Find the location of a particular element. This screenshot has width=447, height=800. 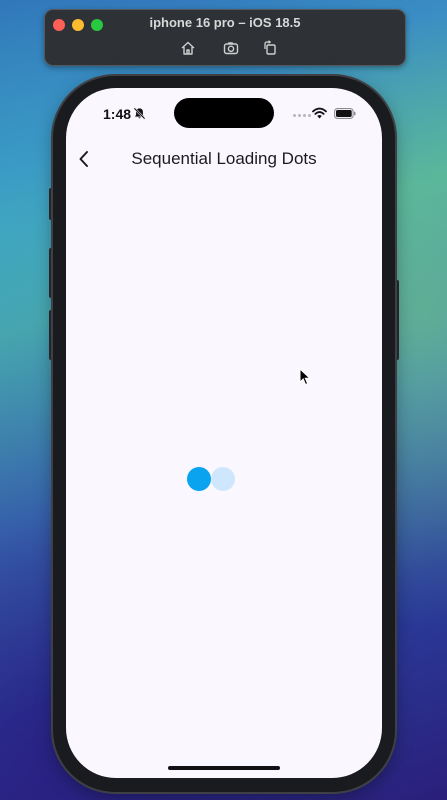

rotate-icon is located at coordinates (270, 47).